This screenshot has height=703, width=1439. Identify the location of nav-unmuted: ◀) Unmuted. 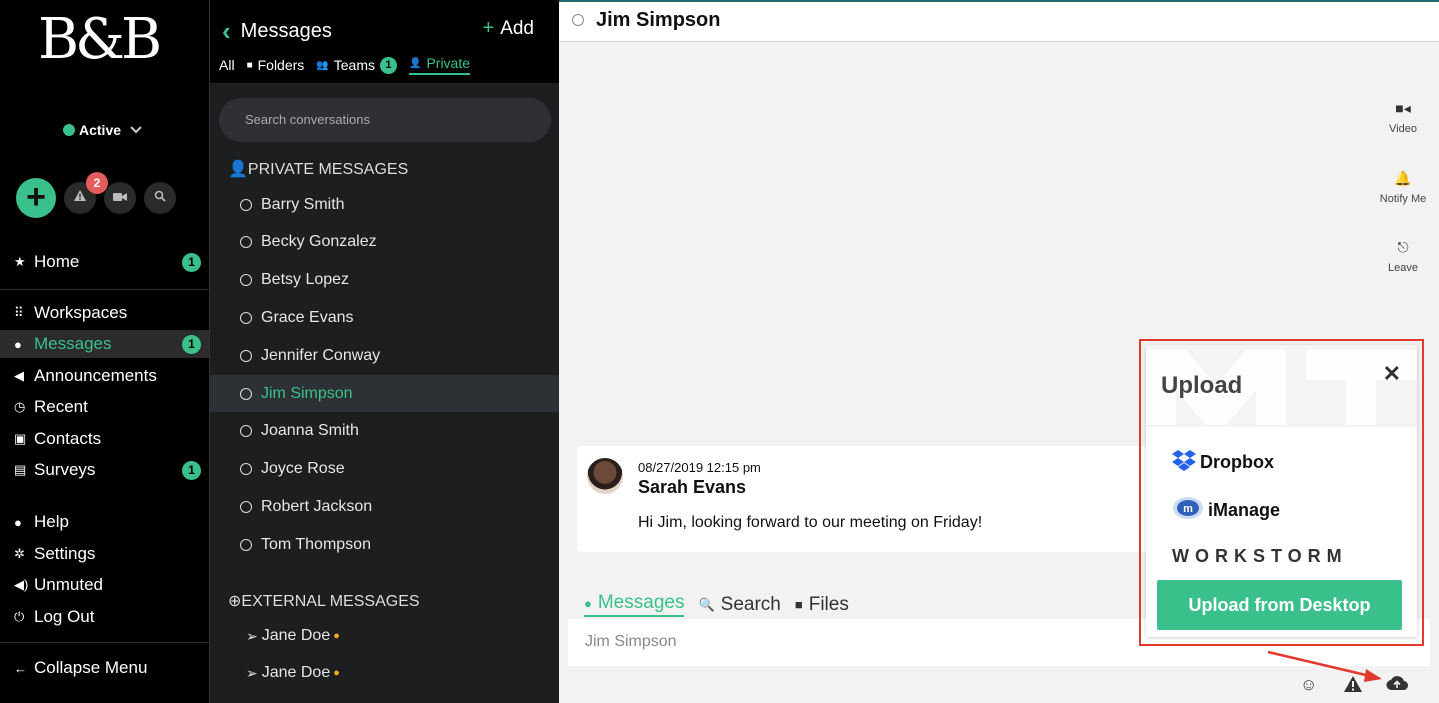
(107, 585).